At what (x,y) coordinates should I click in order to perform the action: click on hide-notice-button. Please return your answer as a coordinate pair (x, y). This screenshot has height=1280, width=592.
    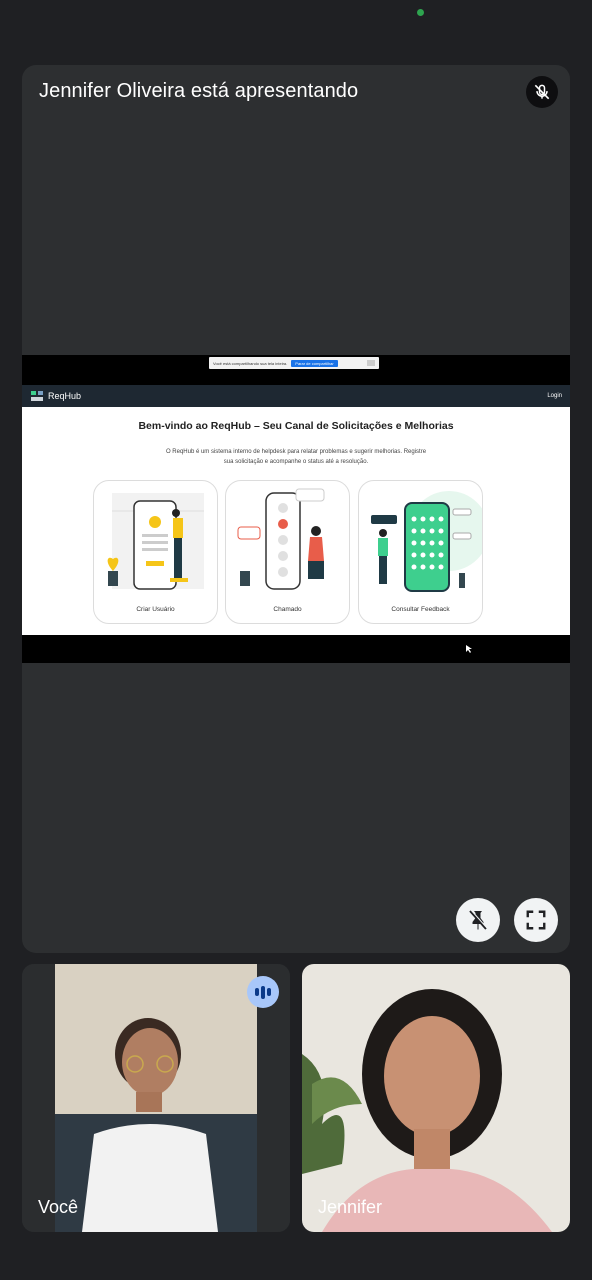
    Looking at the image, I should click on (371, 363).